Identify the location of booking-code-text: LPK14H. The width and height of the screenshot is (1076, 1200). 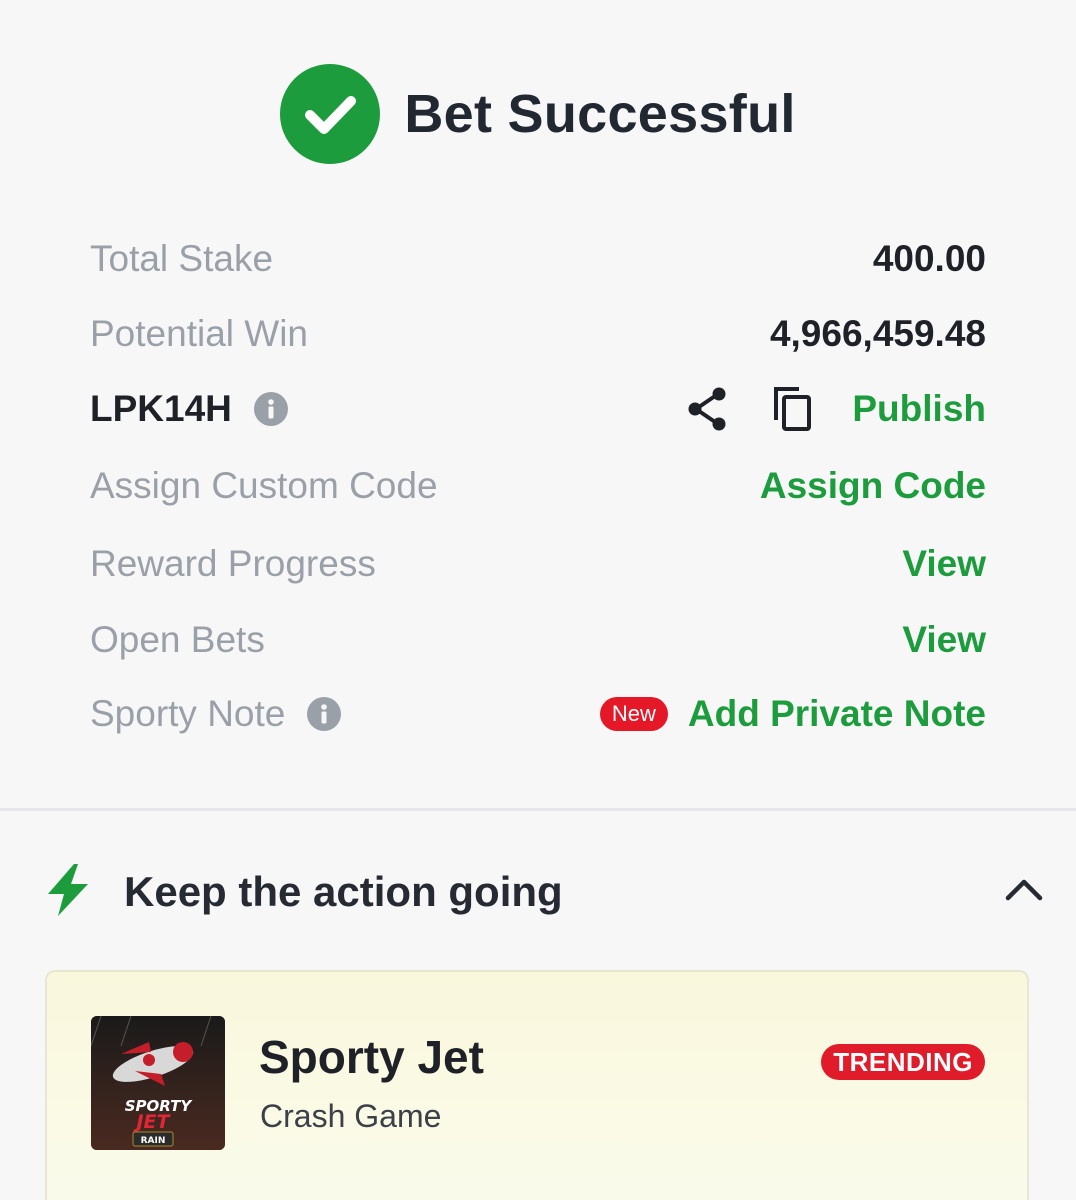
(161, 408).